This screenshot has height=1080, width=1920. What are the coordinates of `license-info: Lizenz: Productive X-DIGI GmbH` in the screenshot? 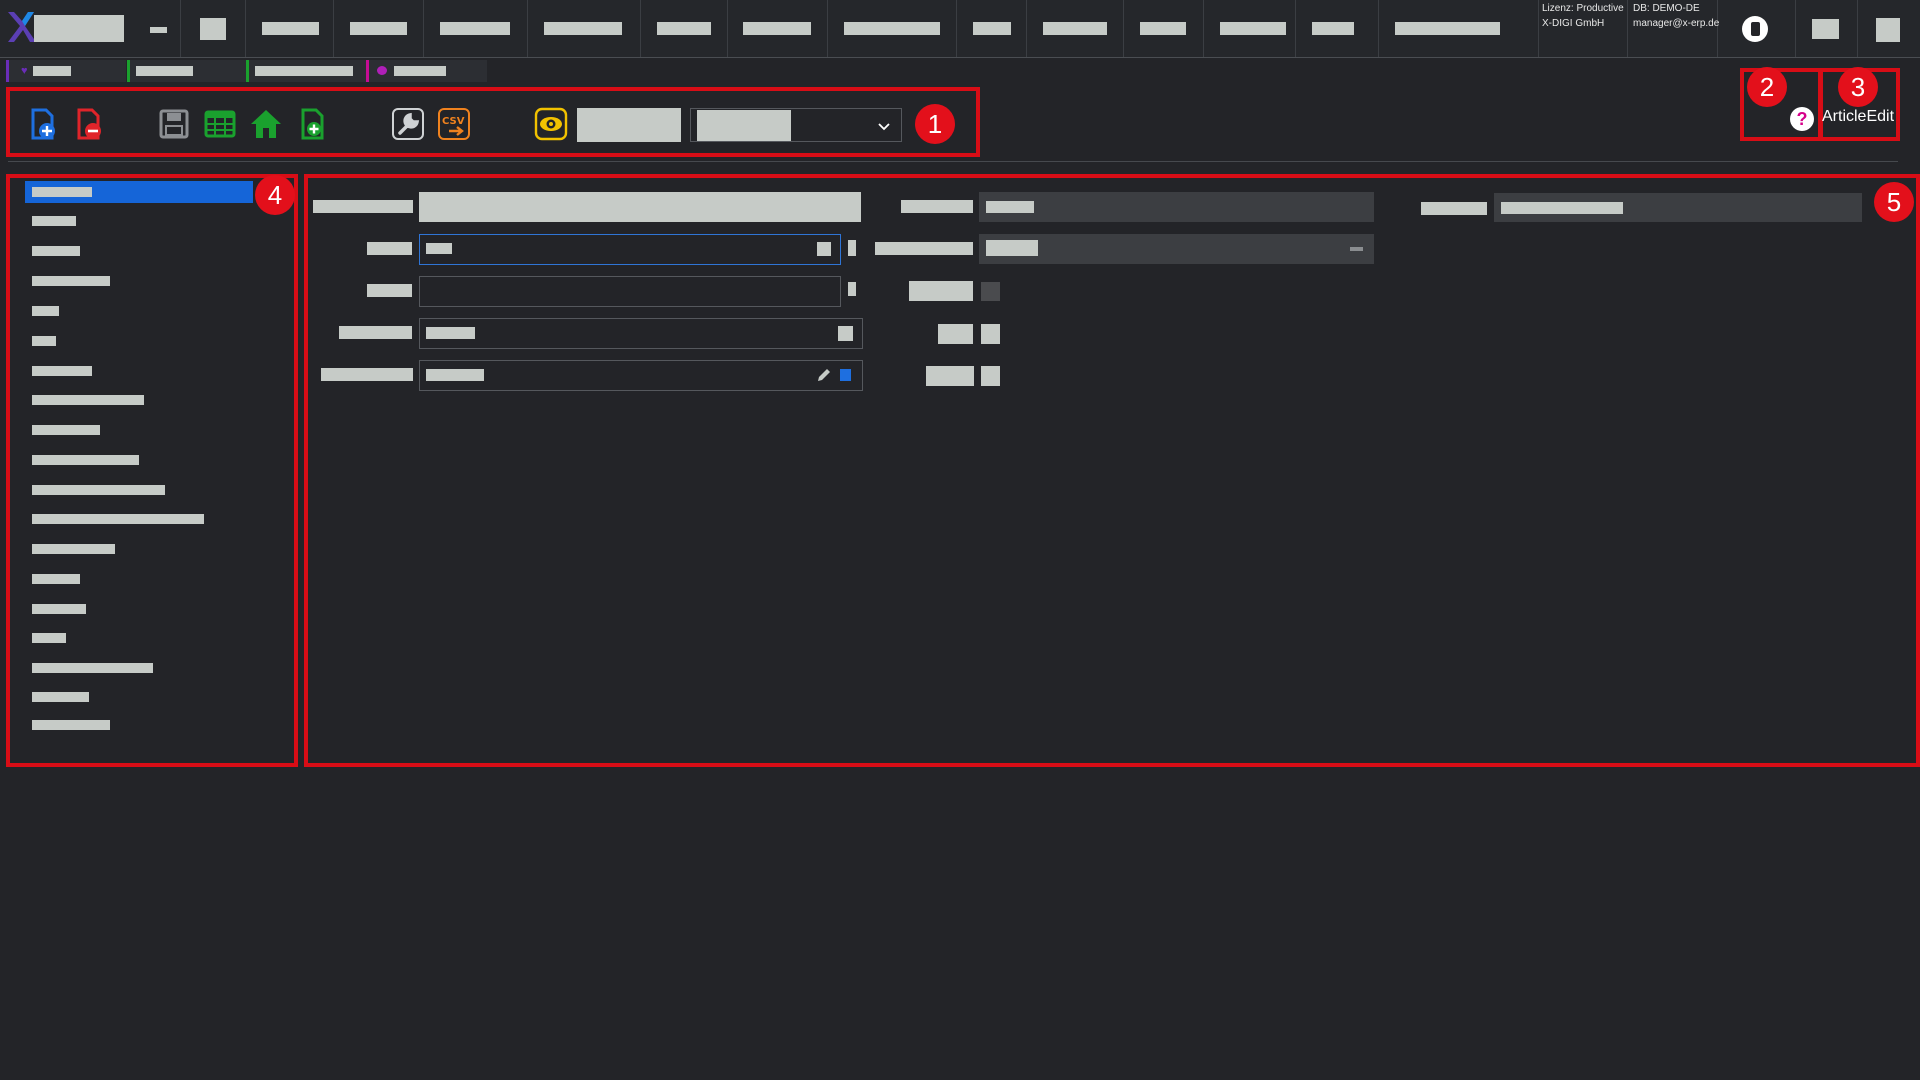 It's located at (1583, 28).